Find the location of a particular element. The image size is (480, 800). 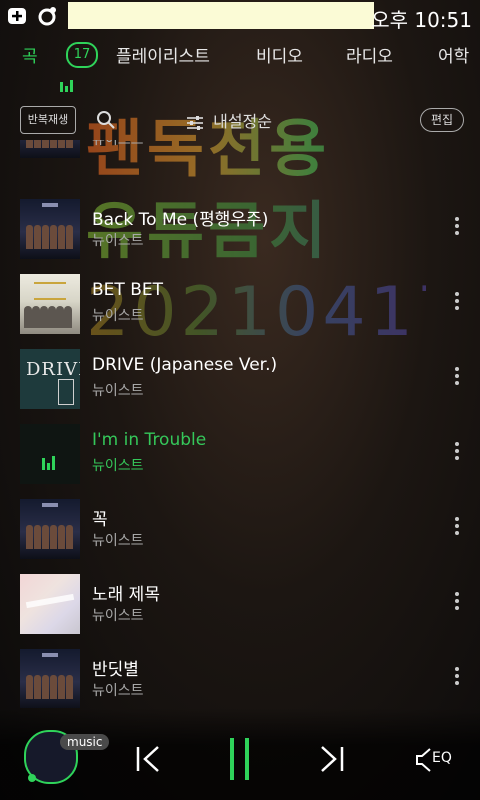

tab-video: 비디오 is located at coordinates (279, 54).